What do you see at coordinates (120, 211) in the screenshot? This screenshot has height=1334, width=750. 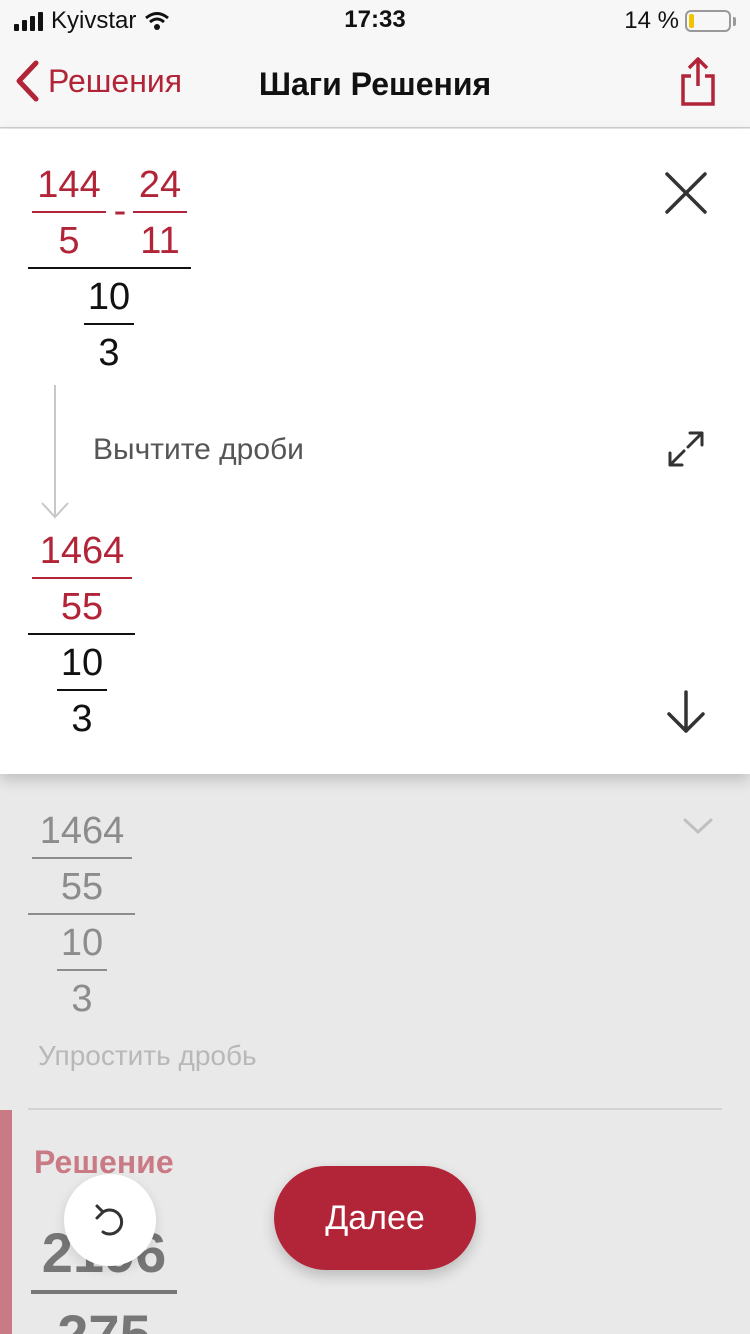 I see `minus-operator: -` at bounding box center [120, 211].